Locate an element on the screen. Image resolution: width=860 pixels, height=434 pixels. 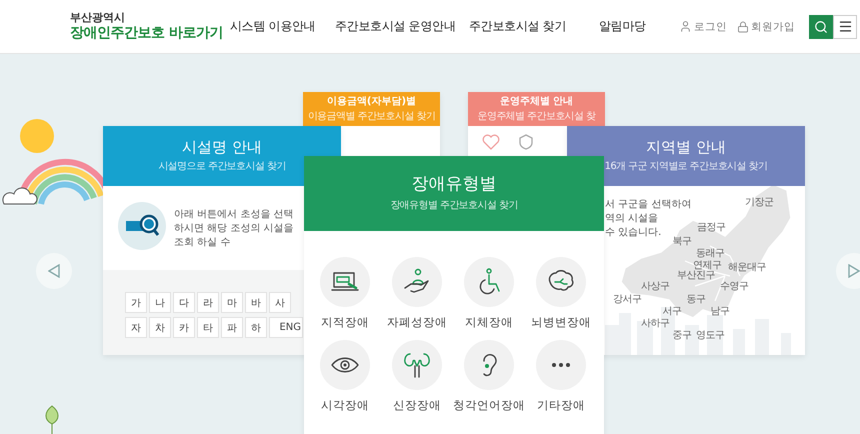
leaf-drawing is located at coordinates (52, 419).